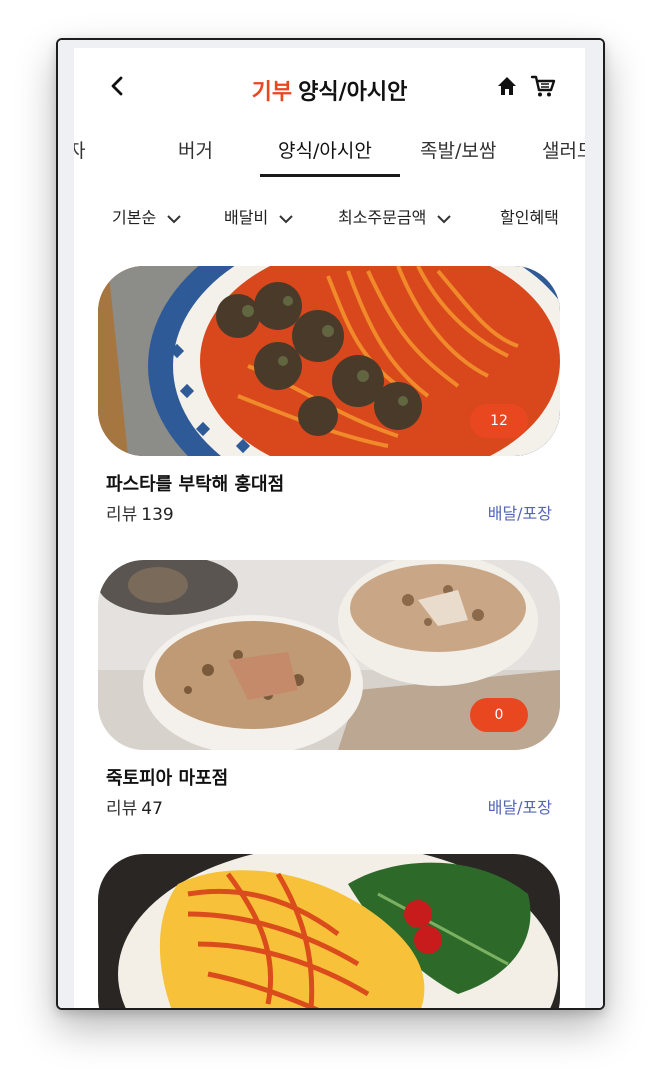  What do you see at coordinates (134, 217) in the screenshot?
I see `filter-label: 기본순` at bounding box center [134, 217].